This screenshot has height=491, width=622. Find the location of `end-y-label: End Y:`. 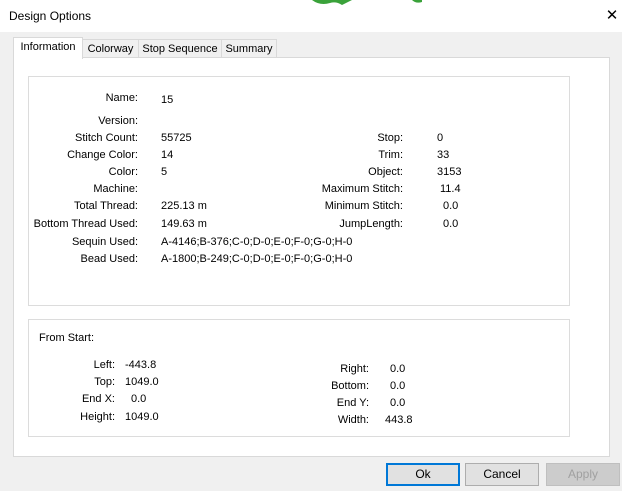

end-y-label: End Y: is located at coordinates (352, 403).